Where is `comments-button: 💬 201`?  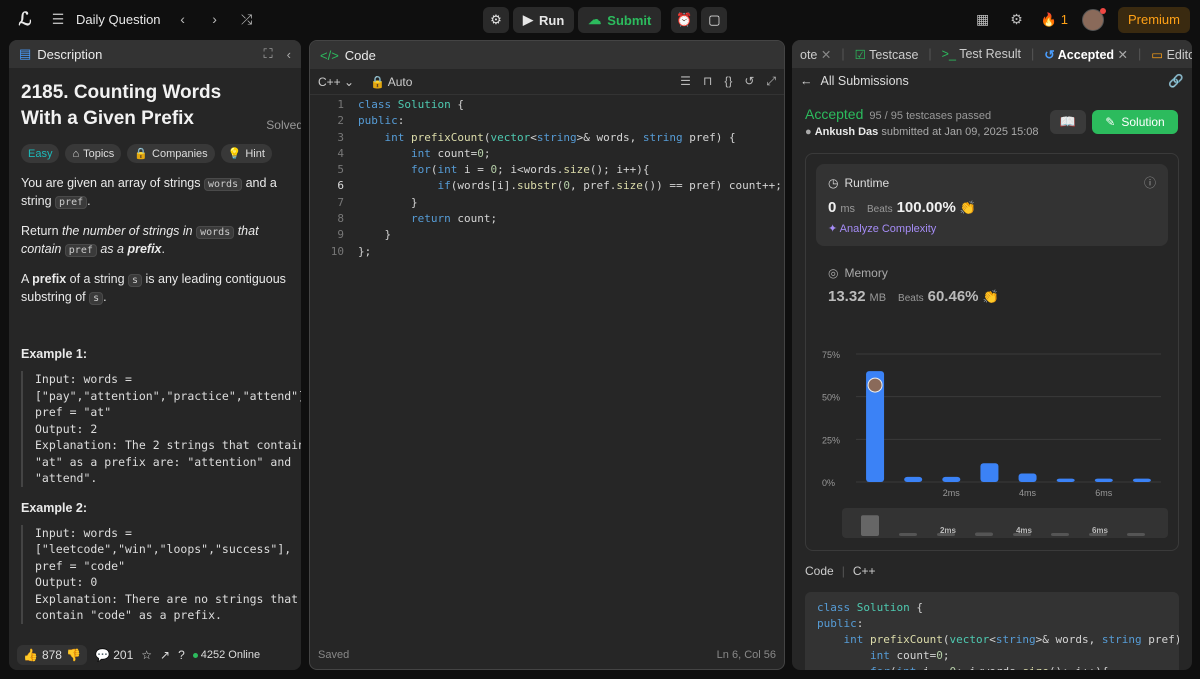
comments-button: 💬 201 is located at coordinates (114, 655).